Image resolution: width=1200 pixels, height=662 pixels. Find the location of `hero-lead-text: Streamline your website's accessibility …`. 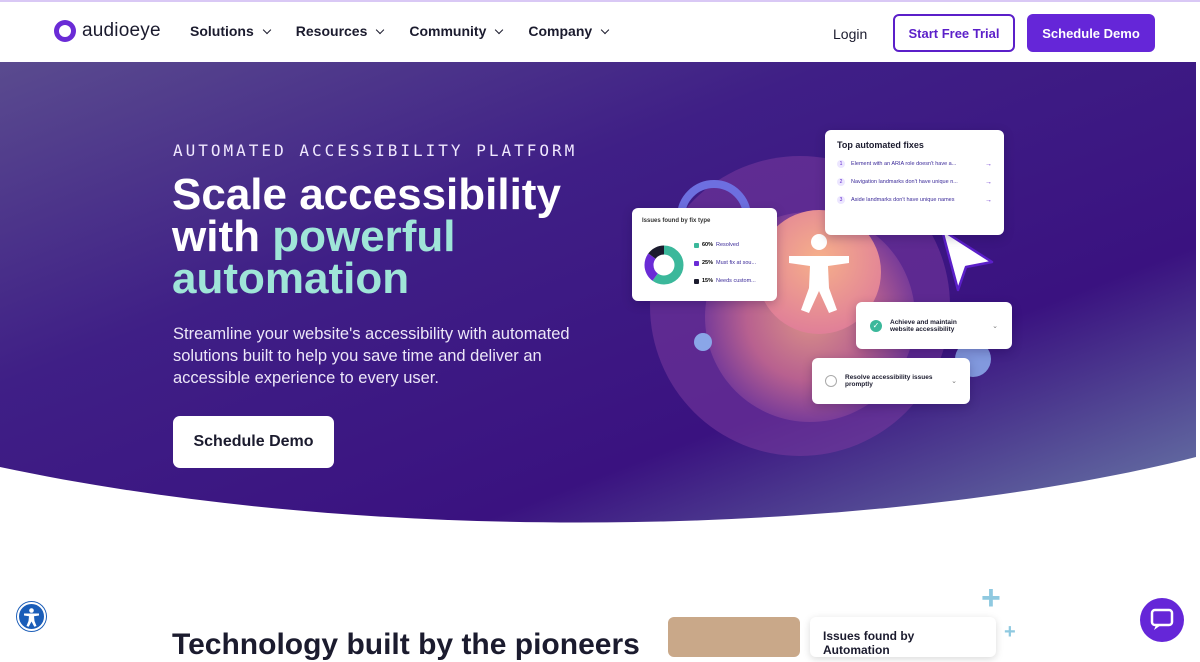

hero-lead-text: Streamline your website's accessibility … is located at coordinates (371, 356).